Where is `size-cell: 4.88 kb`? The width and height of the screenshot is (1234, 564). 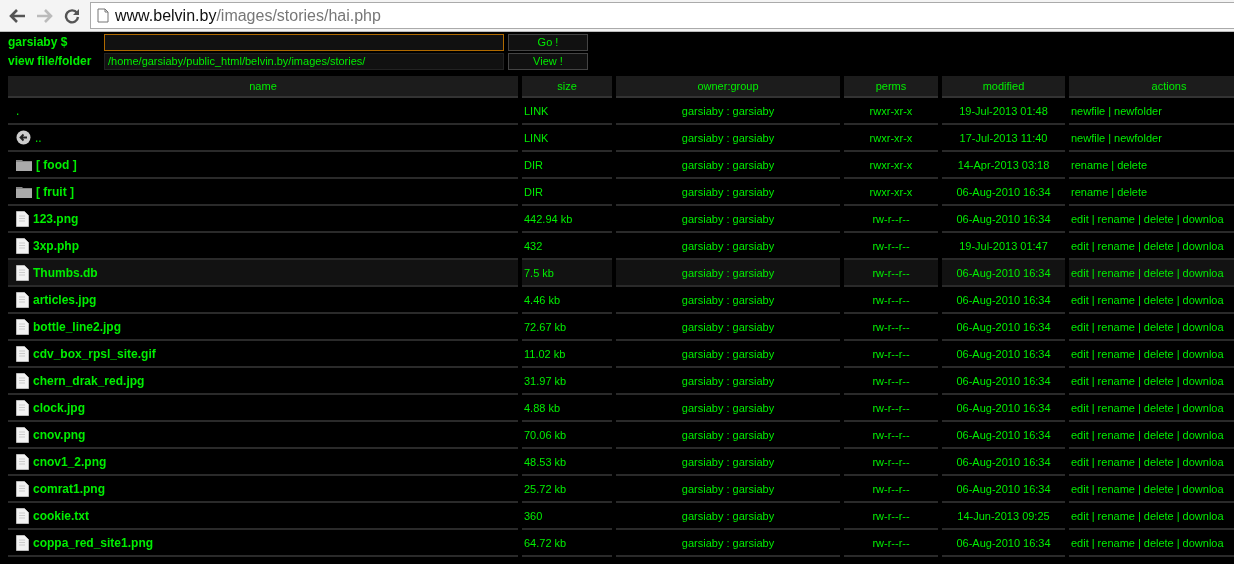
size-cell: 4.88 kb is located at coordinates (567, 408).